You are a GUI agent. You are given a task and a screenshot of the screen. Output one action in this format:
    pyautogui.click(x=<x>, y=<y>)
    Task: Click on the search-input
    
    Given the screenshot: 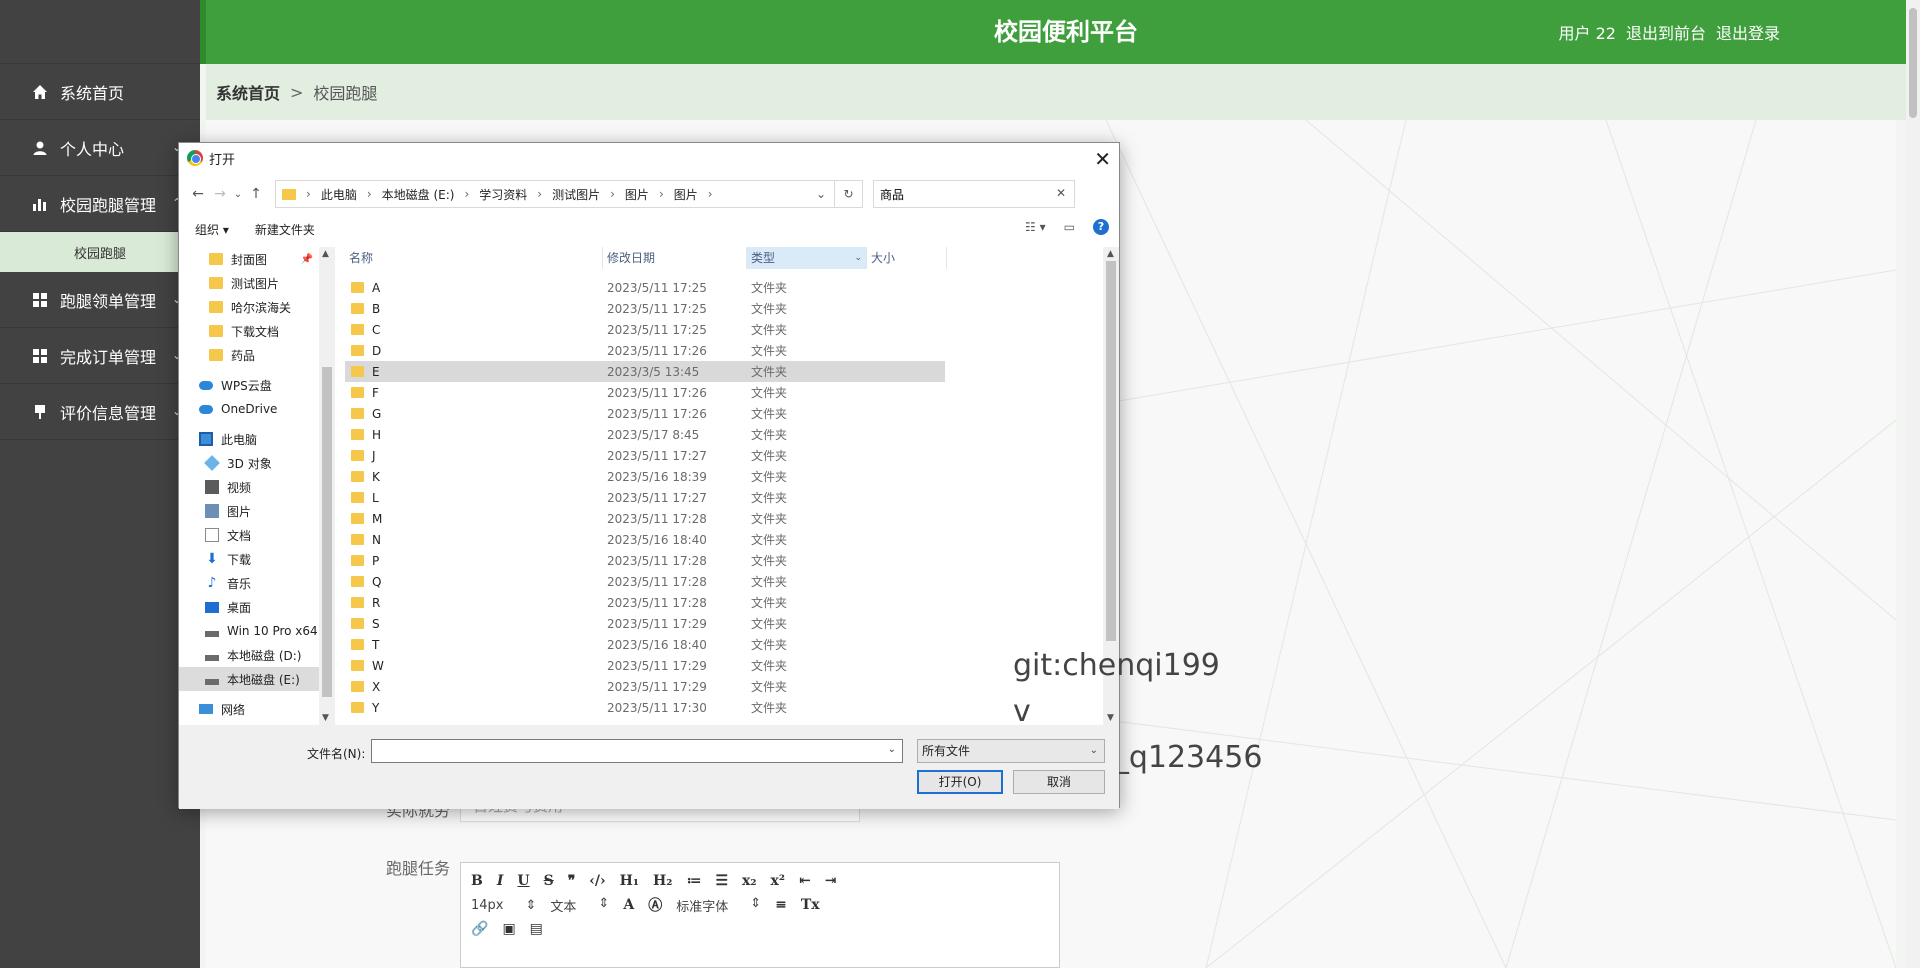 What is the action you would take?
    pyautogui.click(x=965, y=194)
    